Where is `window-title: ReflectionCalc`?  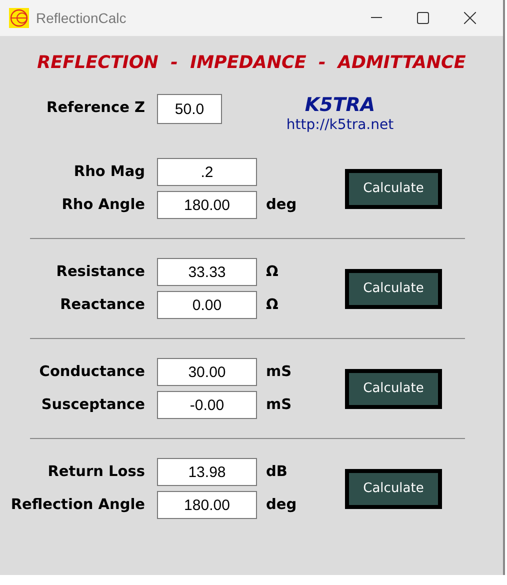
window-title: ReflectionCalc is located at coordinates (82, 18).